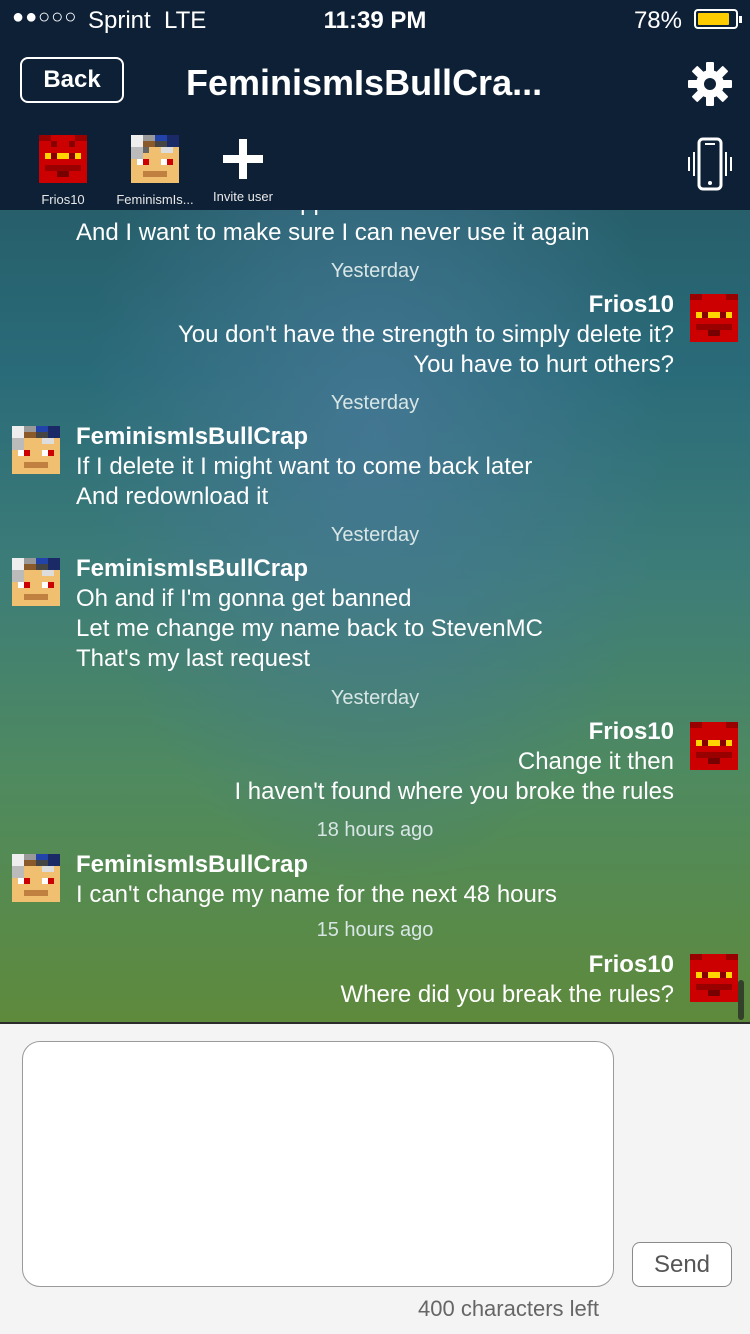  Describe the element at coordinates (375, 930) in the screenshot. I see `timestamp: 15 hours ago` at that location.